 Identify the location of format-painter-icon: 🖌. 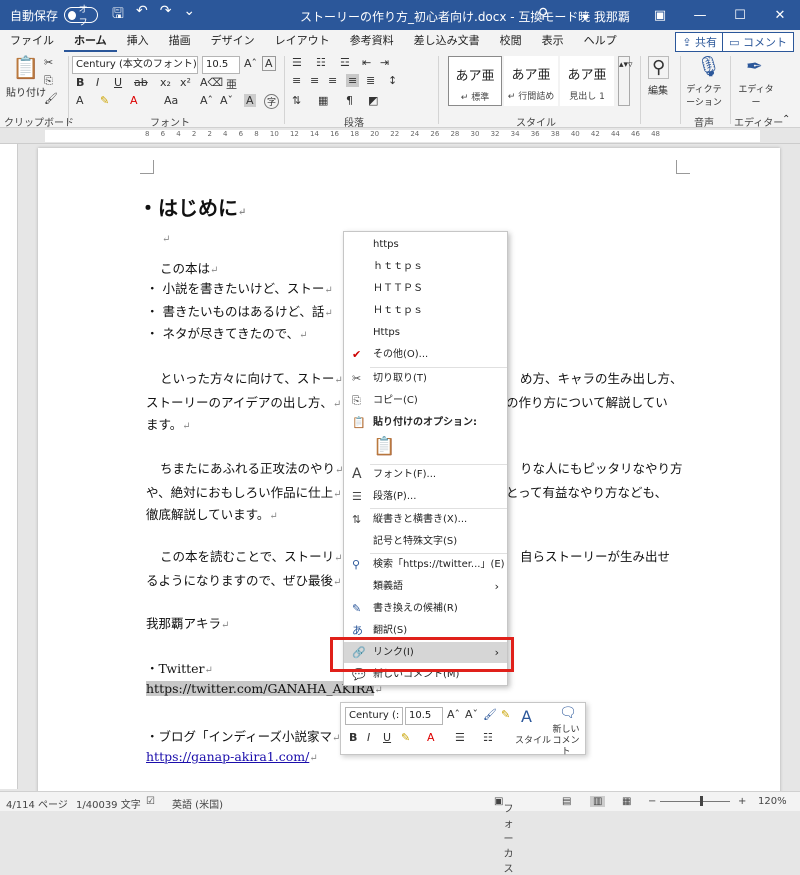
(51, 98).